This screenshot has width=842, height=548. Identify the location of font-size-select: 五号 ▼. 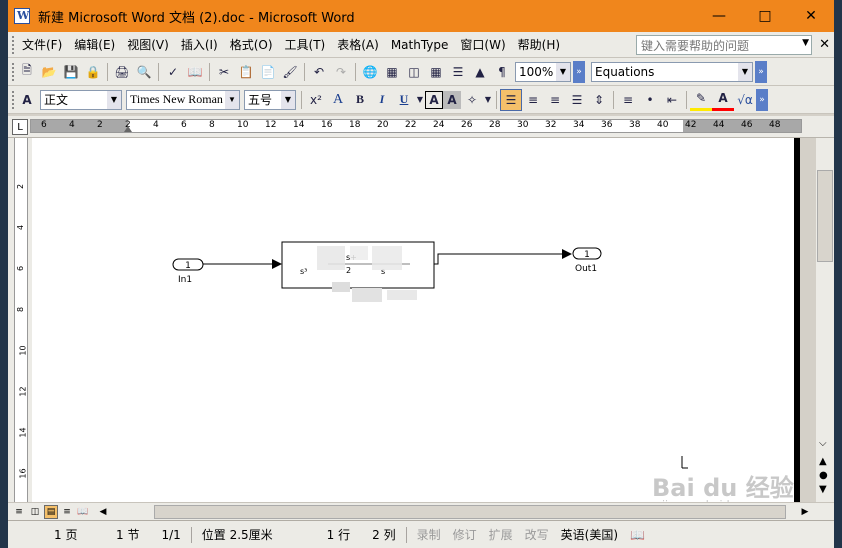
(270, 99).